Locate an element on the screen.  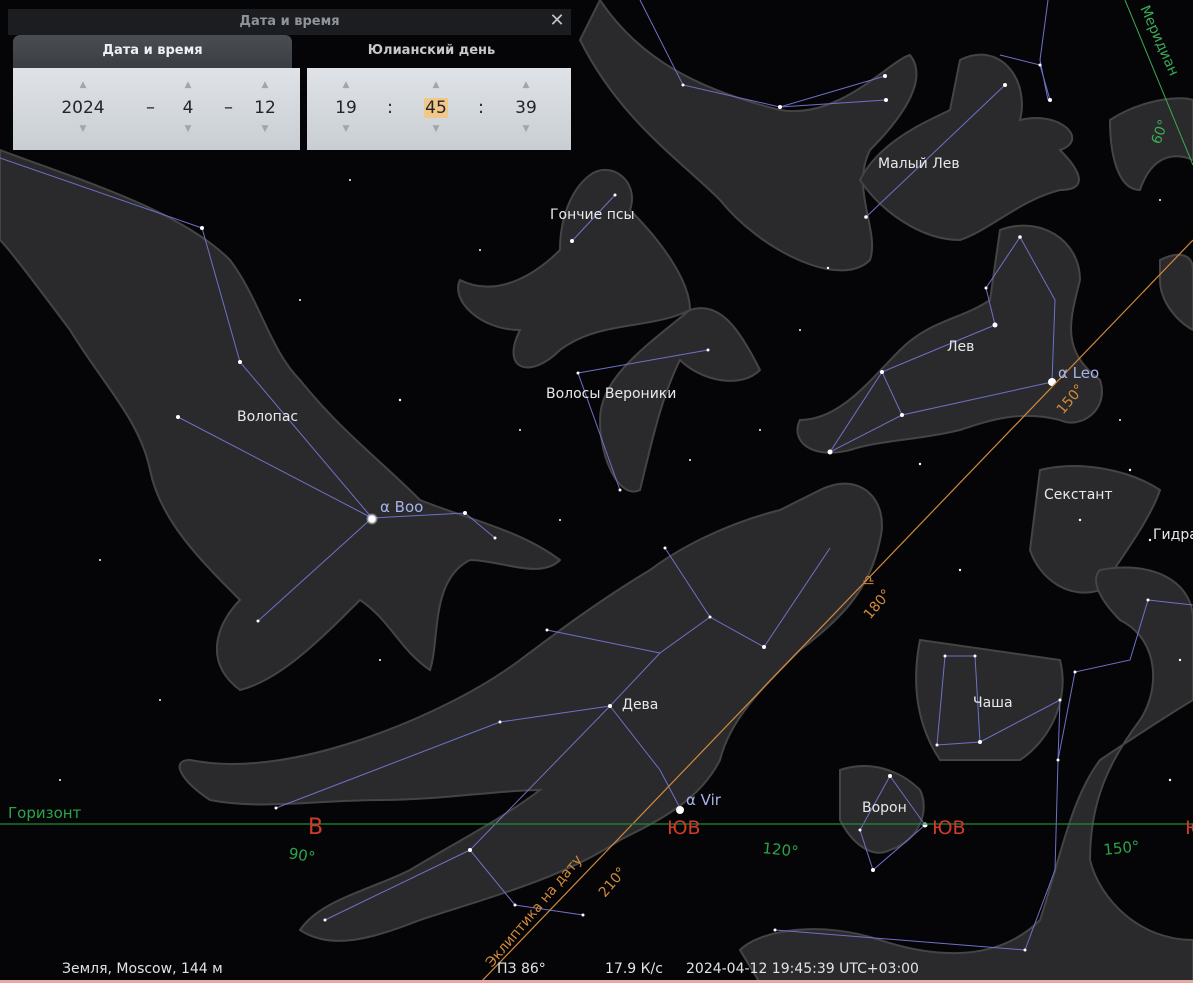
label-chasha: Чаша is located at coordinates (993, 703).